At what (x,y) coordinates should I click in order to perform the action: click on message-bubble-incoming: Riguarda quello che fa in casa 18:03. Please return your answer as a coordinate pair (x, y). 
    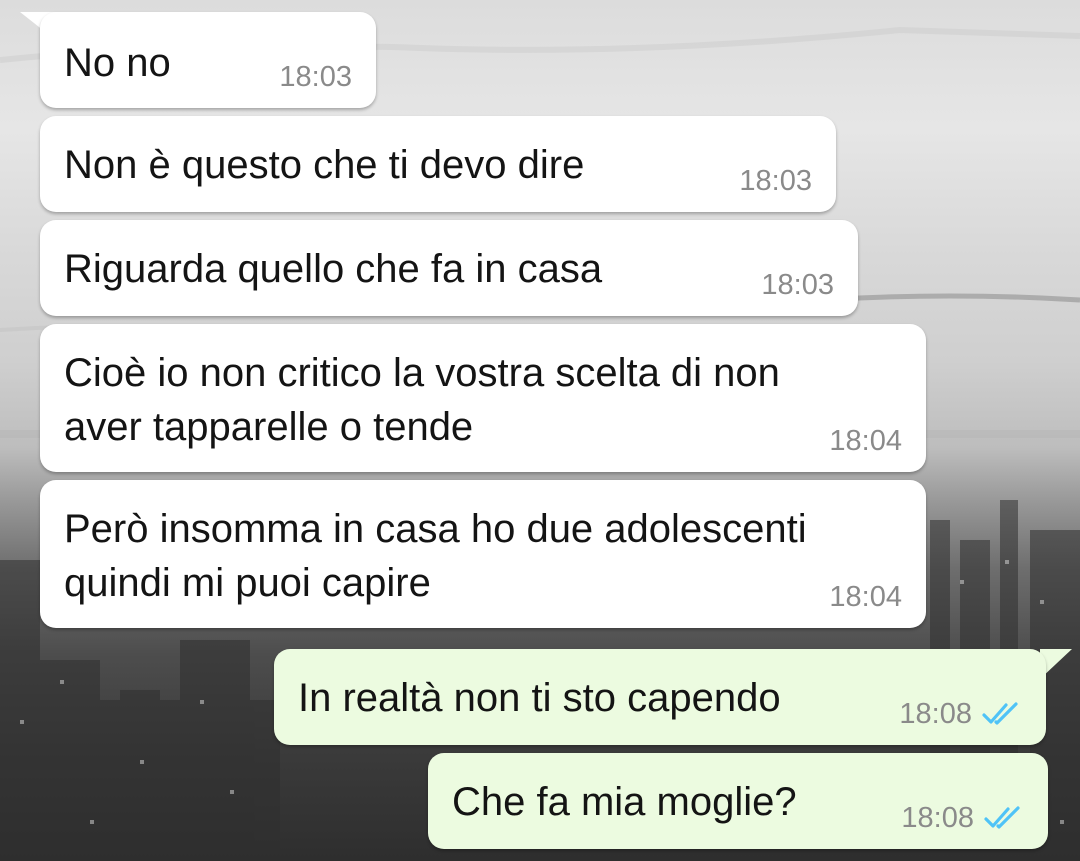
    Looking at the image, I should click on (449, 268).